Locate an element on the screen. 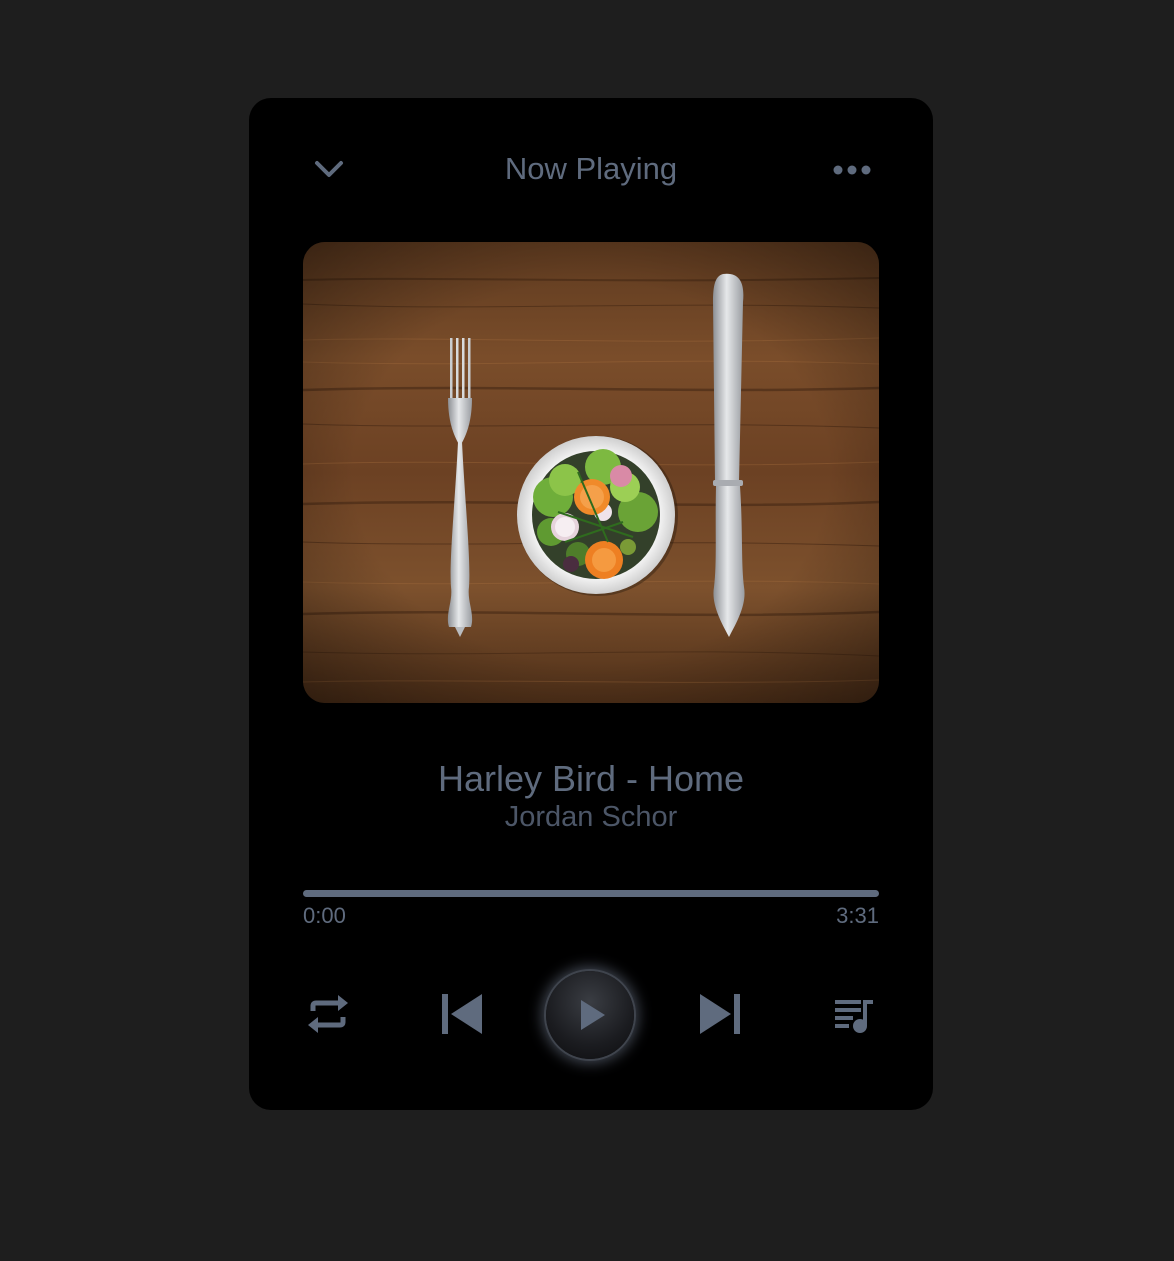 The width and height of the screenshot is (1174, 1261). repeat-button is located at coordinates (328, 1014).